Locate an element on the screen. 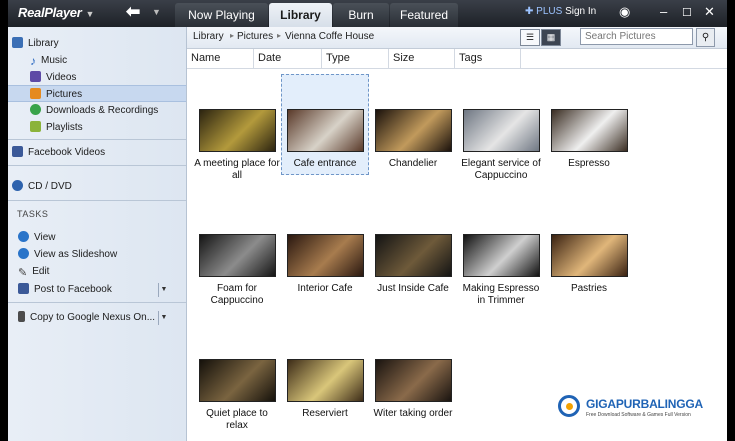 The width and height of the screenshot is (735, 441). playlist-icon is located at coordinates (35, 126).